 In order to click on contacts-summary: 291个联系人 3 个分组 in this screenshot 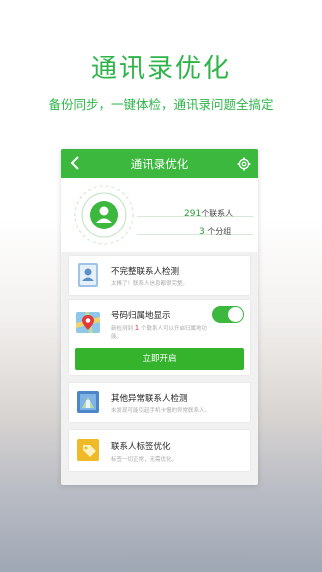, I will do `click(159, 215)`.